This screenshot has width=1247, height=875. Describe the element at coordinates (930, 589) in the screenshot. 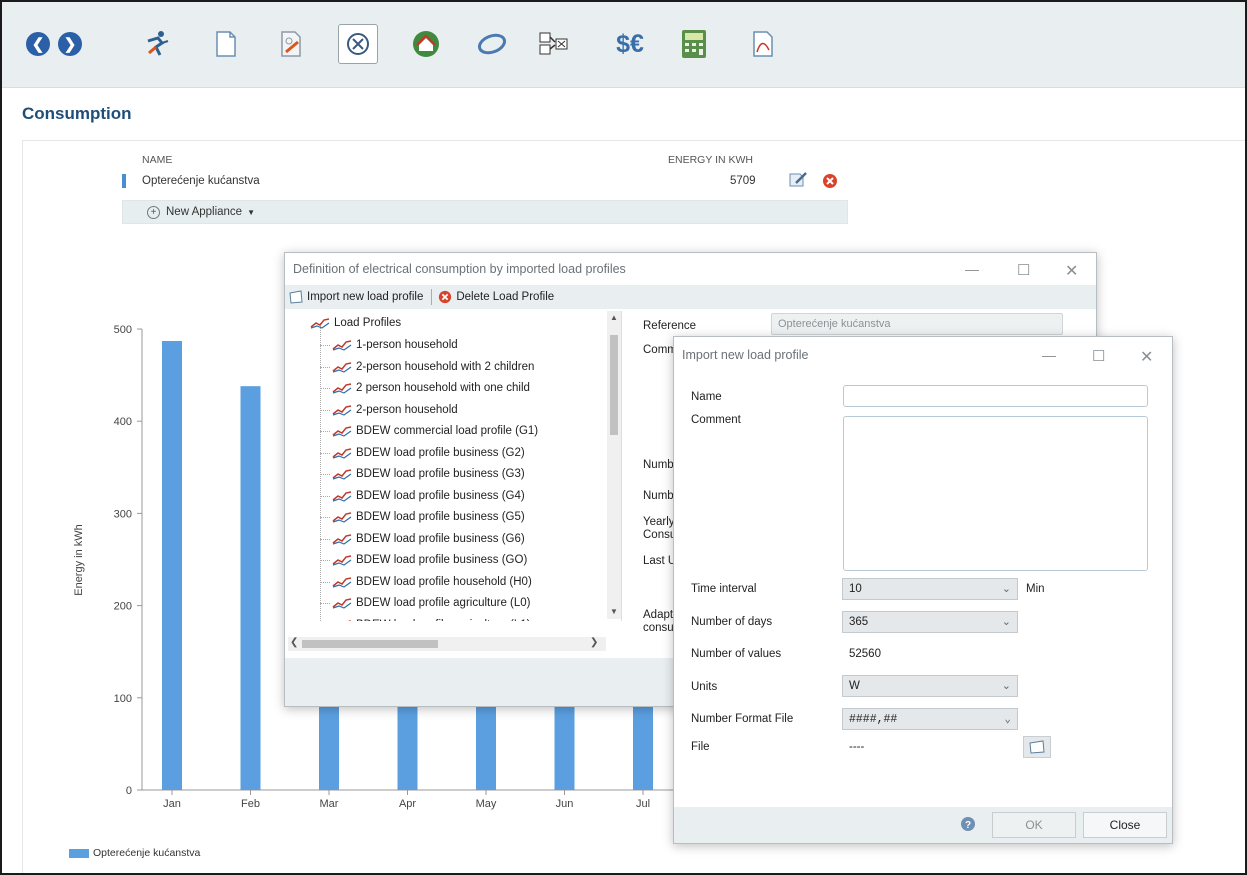

I see `time-interval-select: 10 ⌄` at that location.